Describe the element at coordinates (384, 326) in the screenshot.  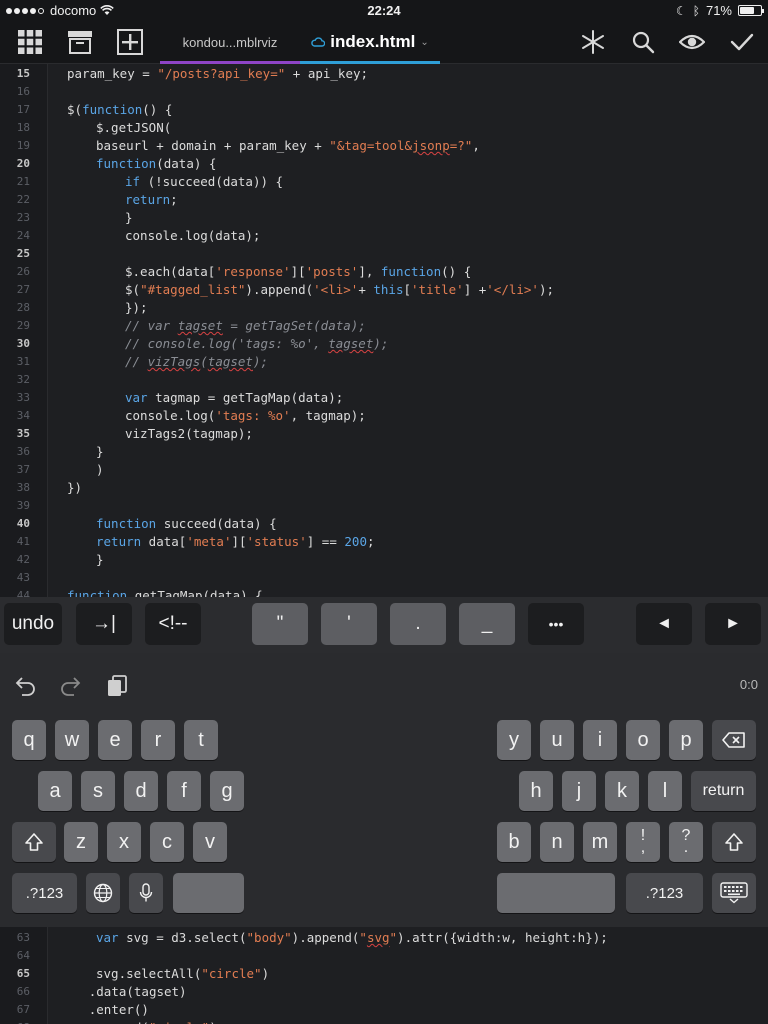
I see `code-line: 29 // var tagset = getTagSet(data);` at that location.